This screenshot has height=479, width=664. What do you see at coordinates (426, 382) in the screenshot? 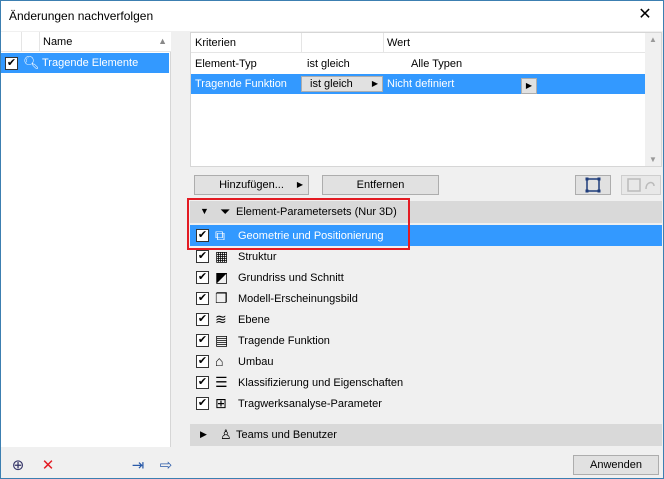
I see `param-item-klassifizierung: ✔ ☰ Klassifizierung und Eigenschaften` at bounding box center [426, 382].